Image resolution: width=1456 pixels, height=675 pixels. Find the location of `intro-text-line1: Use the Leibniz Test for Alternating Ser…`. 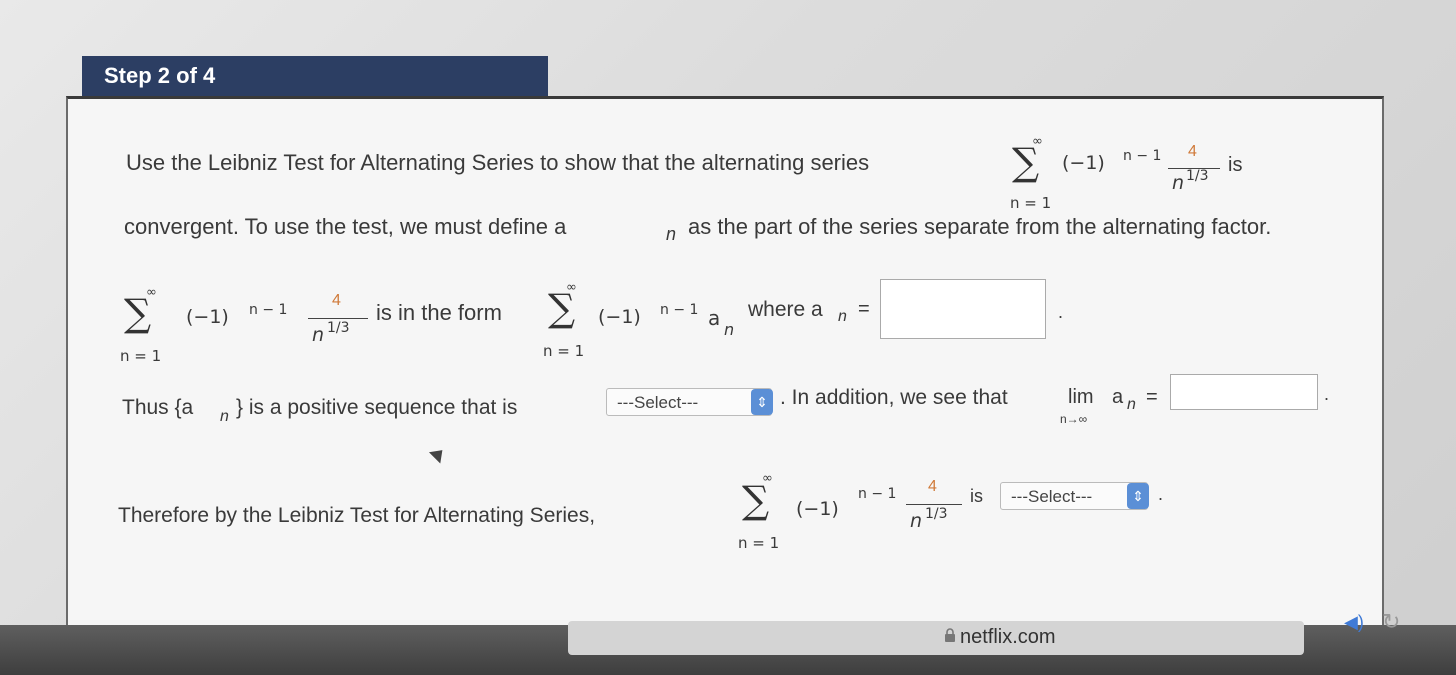

intro-text-line1: Use the Leibniz Test for Alternating Ser… is located at coordinates (498, 162).